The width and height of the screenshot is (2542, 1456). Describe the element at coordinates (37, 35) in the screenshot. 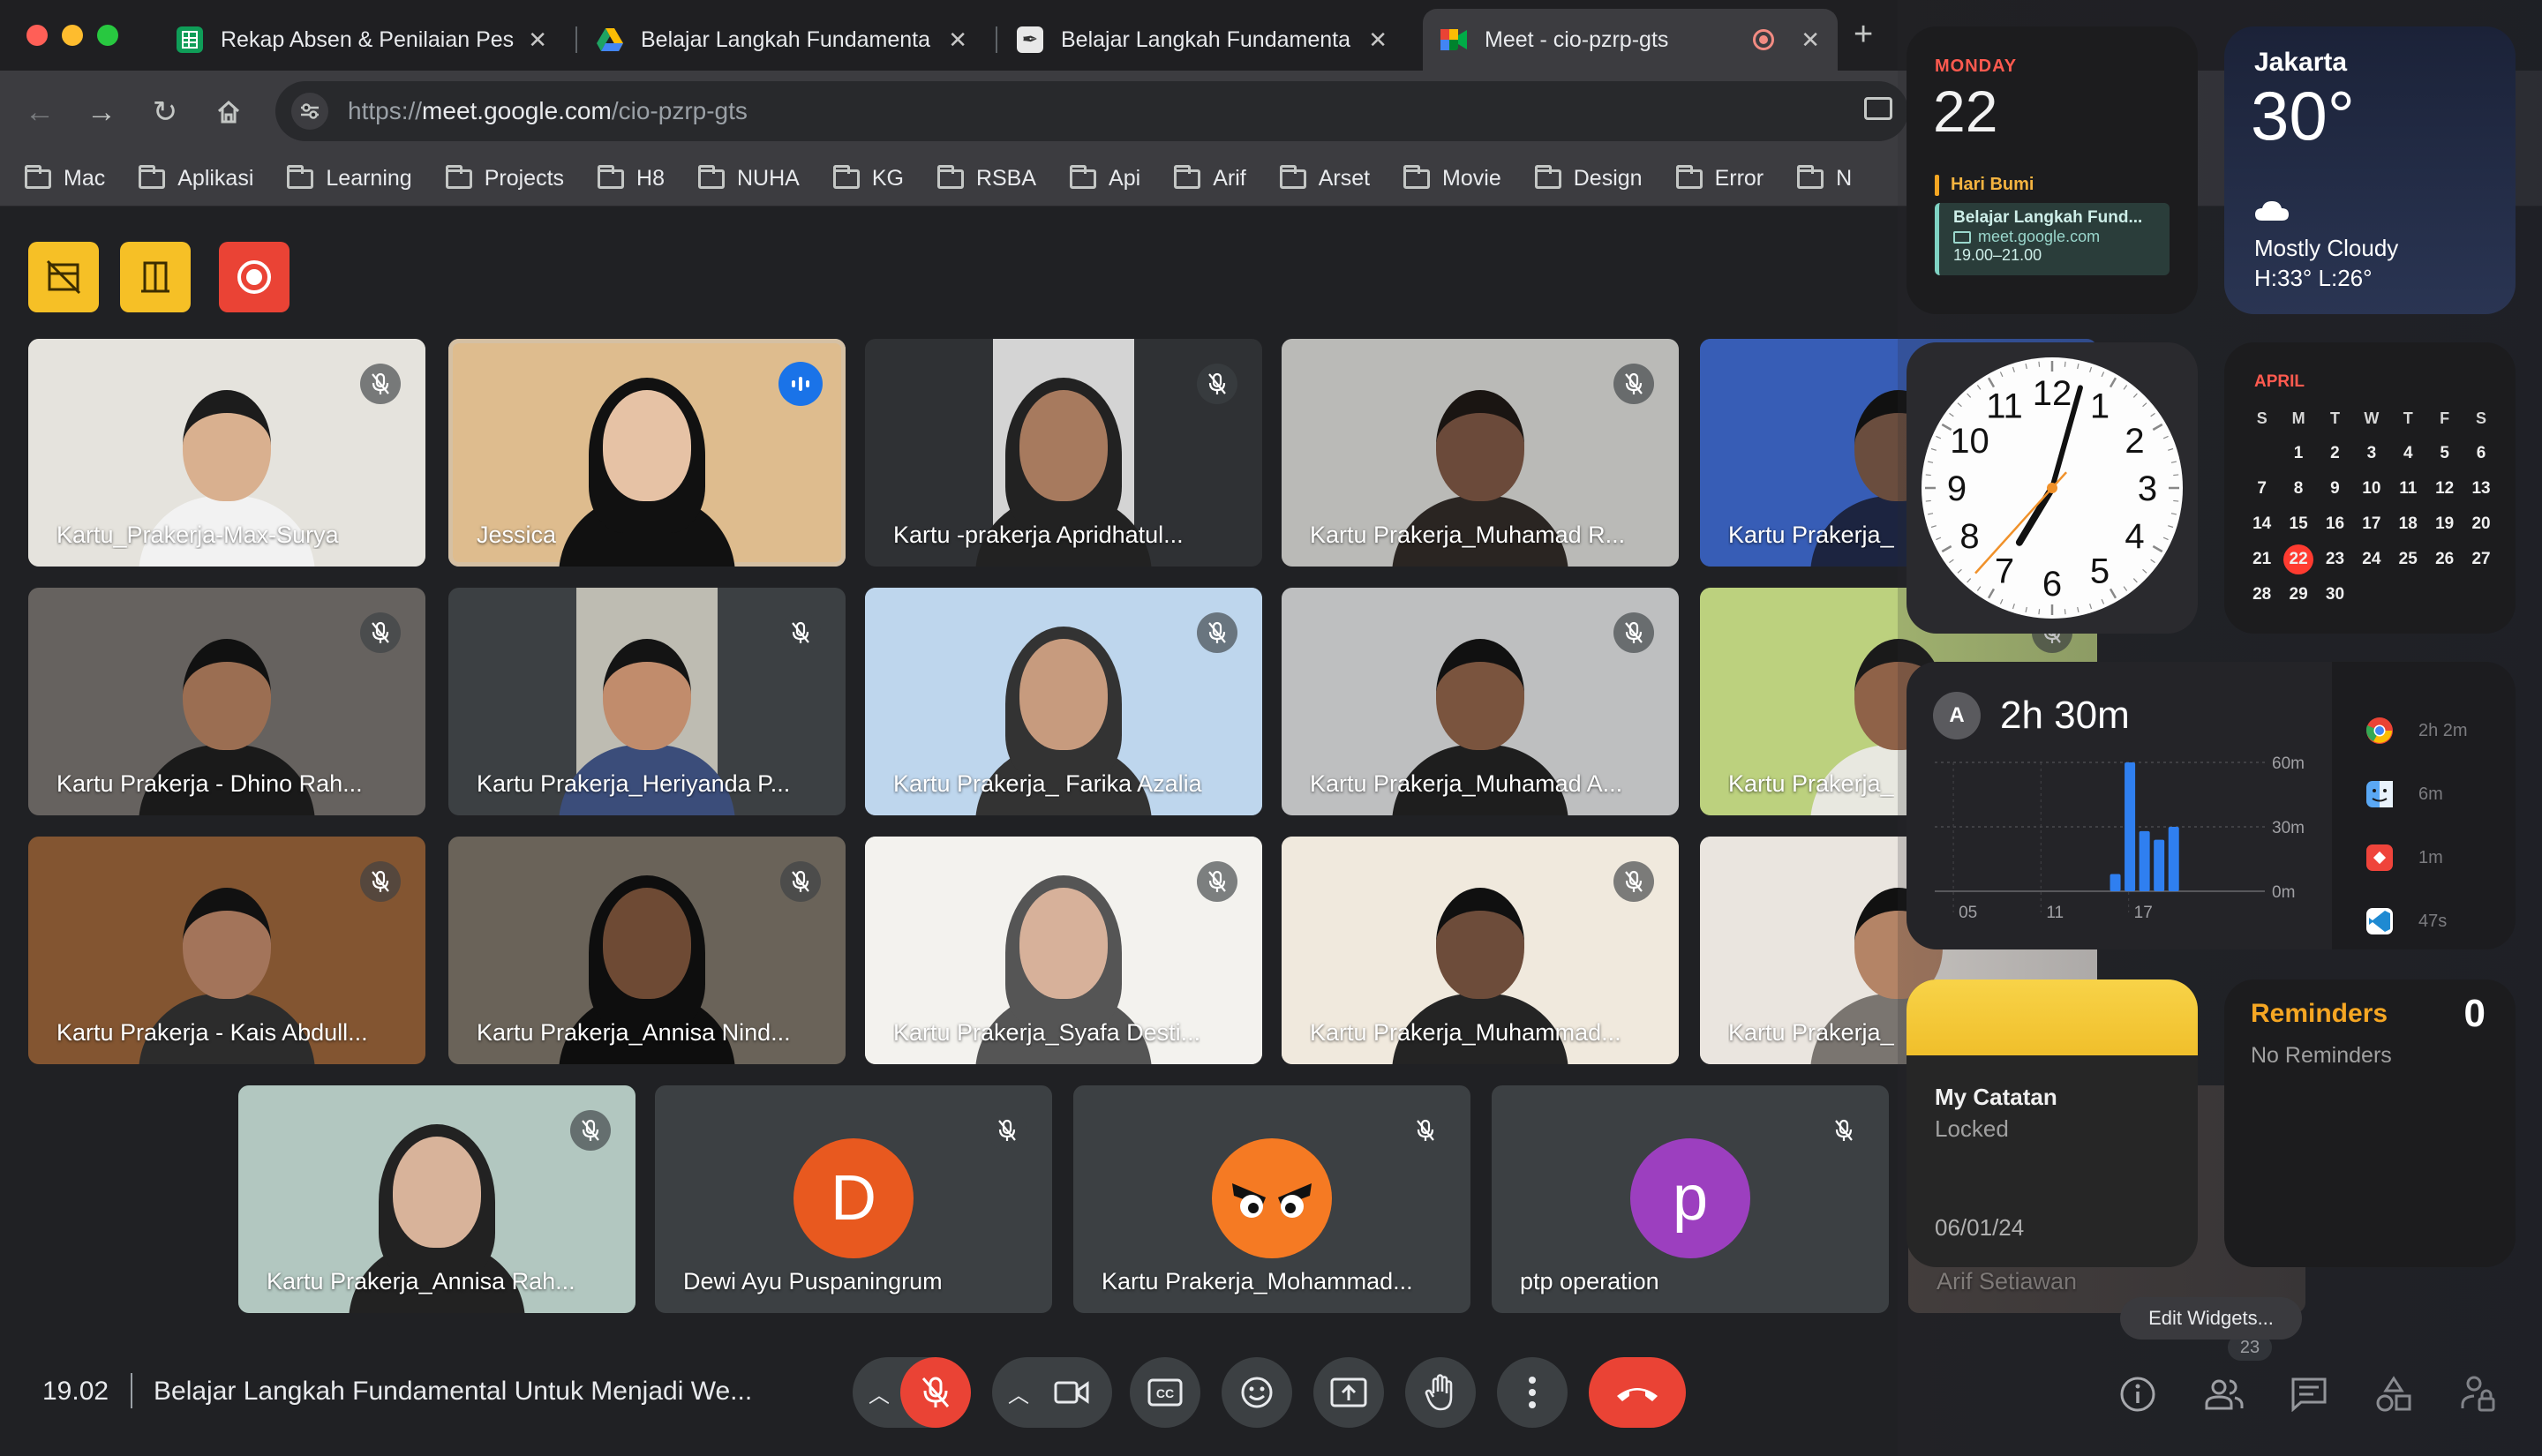

I see `close-window-button` at that location.